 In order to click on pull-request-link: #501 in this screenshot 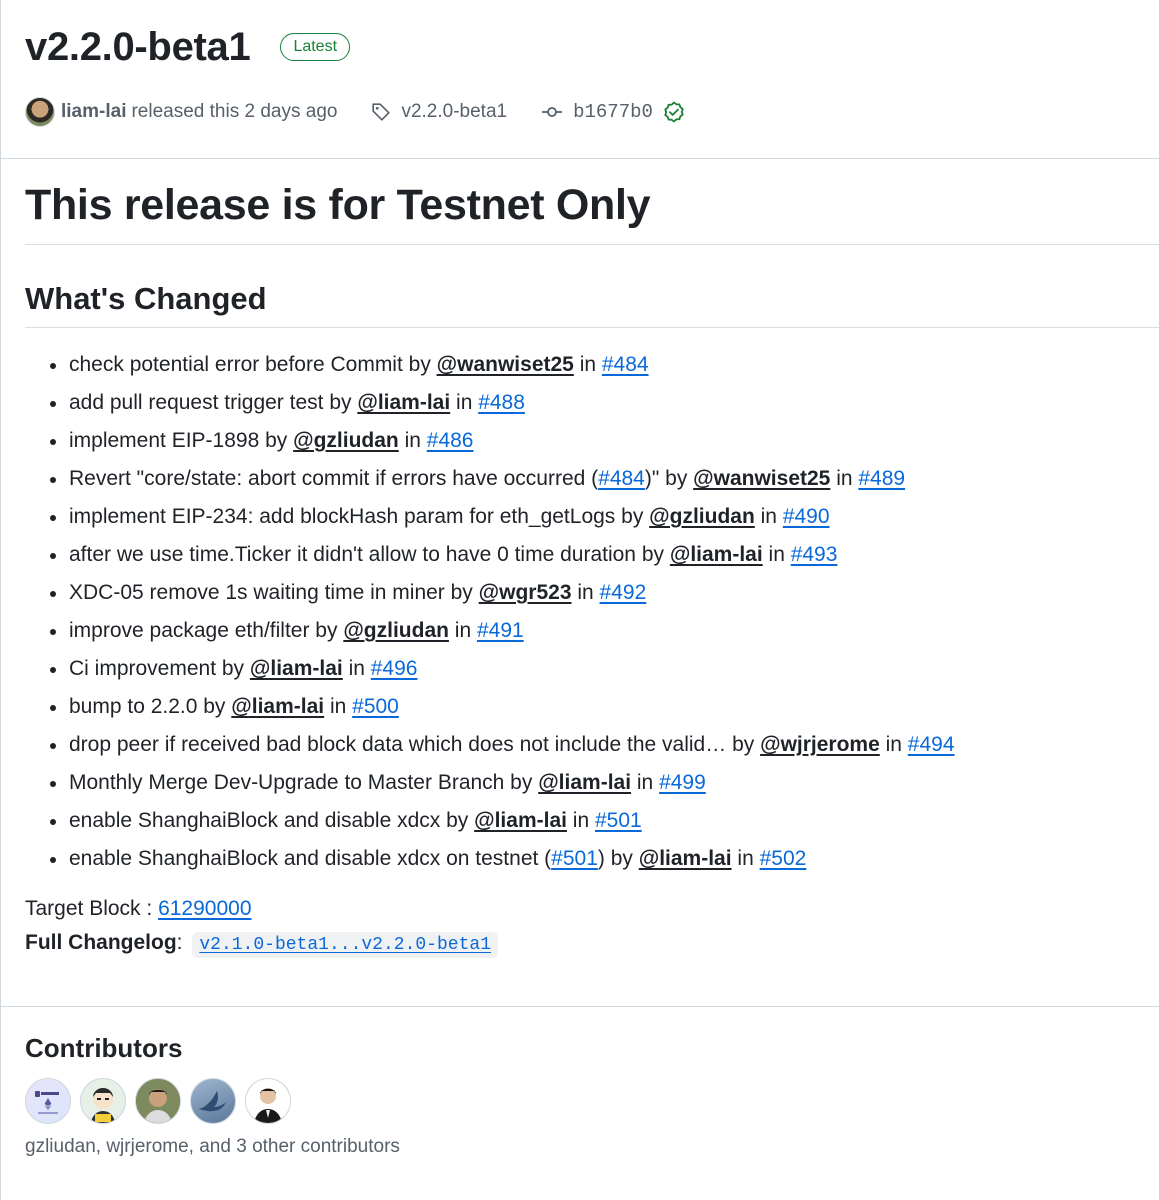, I will do `click(618, 820)`.